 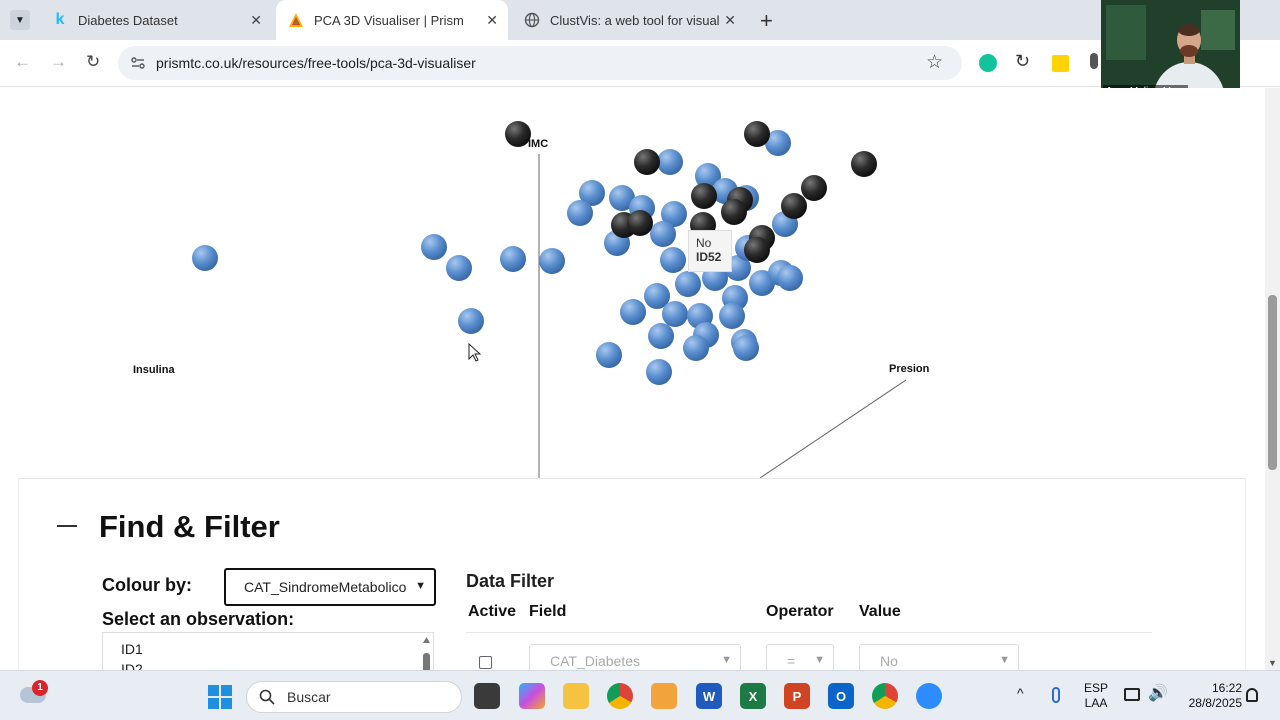 What do you see at coordinates (800, 657) in the screenshot?
I see `filter-operator-select: = ▼` at bounding box center [800, 657].